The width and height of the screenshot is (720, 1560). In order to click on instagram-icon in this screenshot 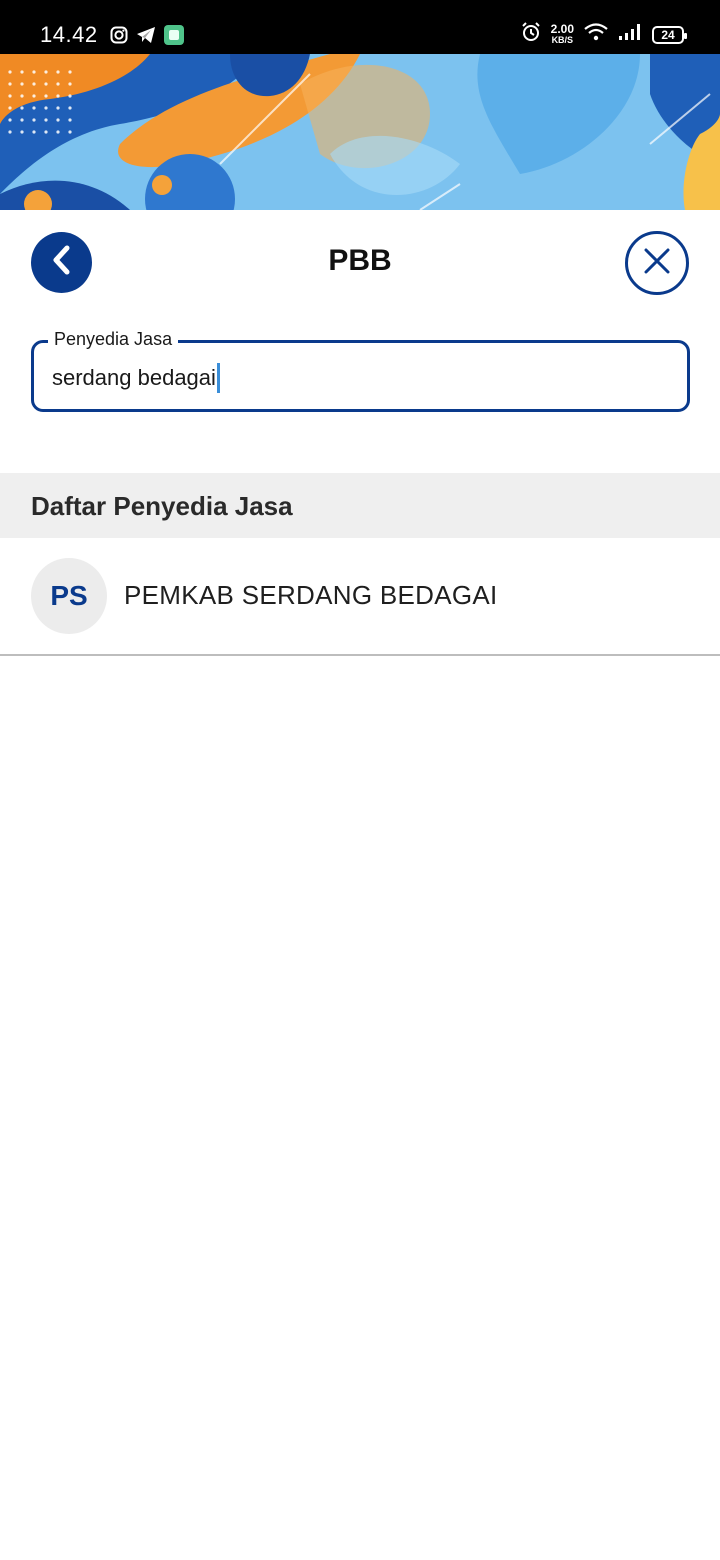, I will do `click(119, 37)`.